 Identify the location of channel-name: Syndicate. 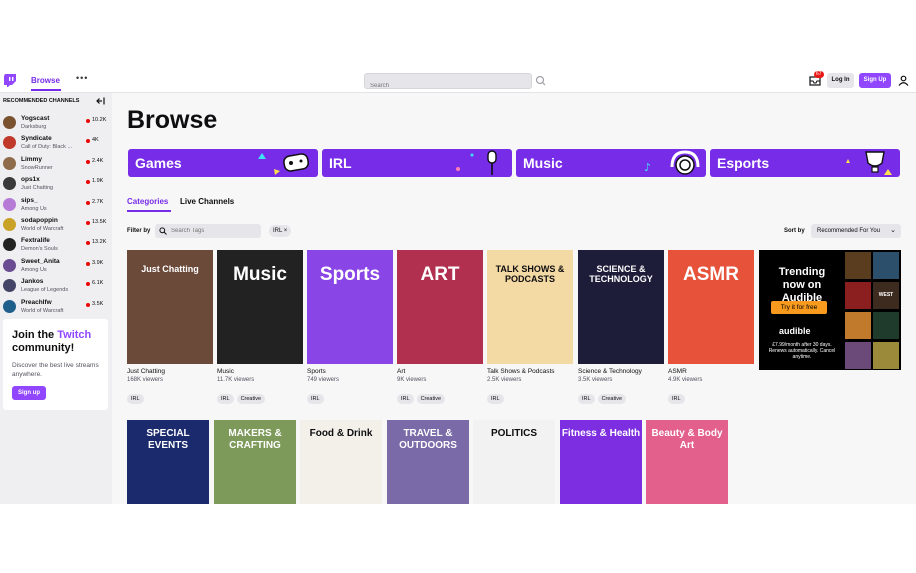
(36, 139).